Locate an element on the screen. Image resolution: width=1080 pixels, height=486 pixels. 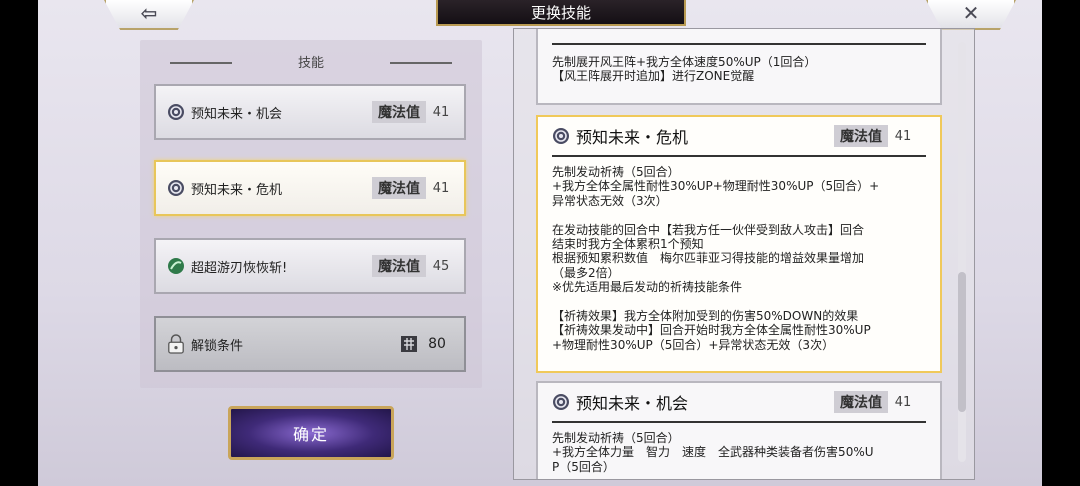
partial-title-divider is located at coordinates (739, 37).